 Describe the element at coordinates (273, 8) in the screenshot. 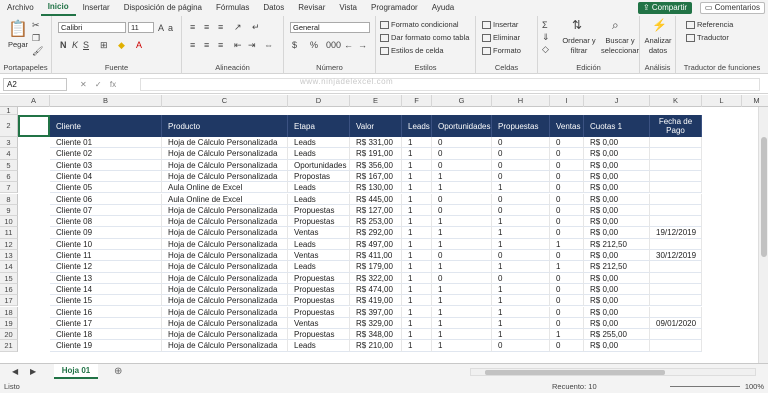

I see `tab-datos: Datos` at that location.